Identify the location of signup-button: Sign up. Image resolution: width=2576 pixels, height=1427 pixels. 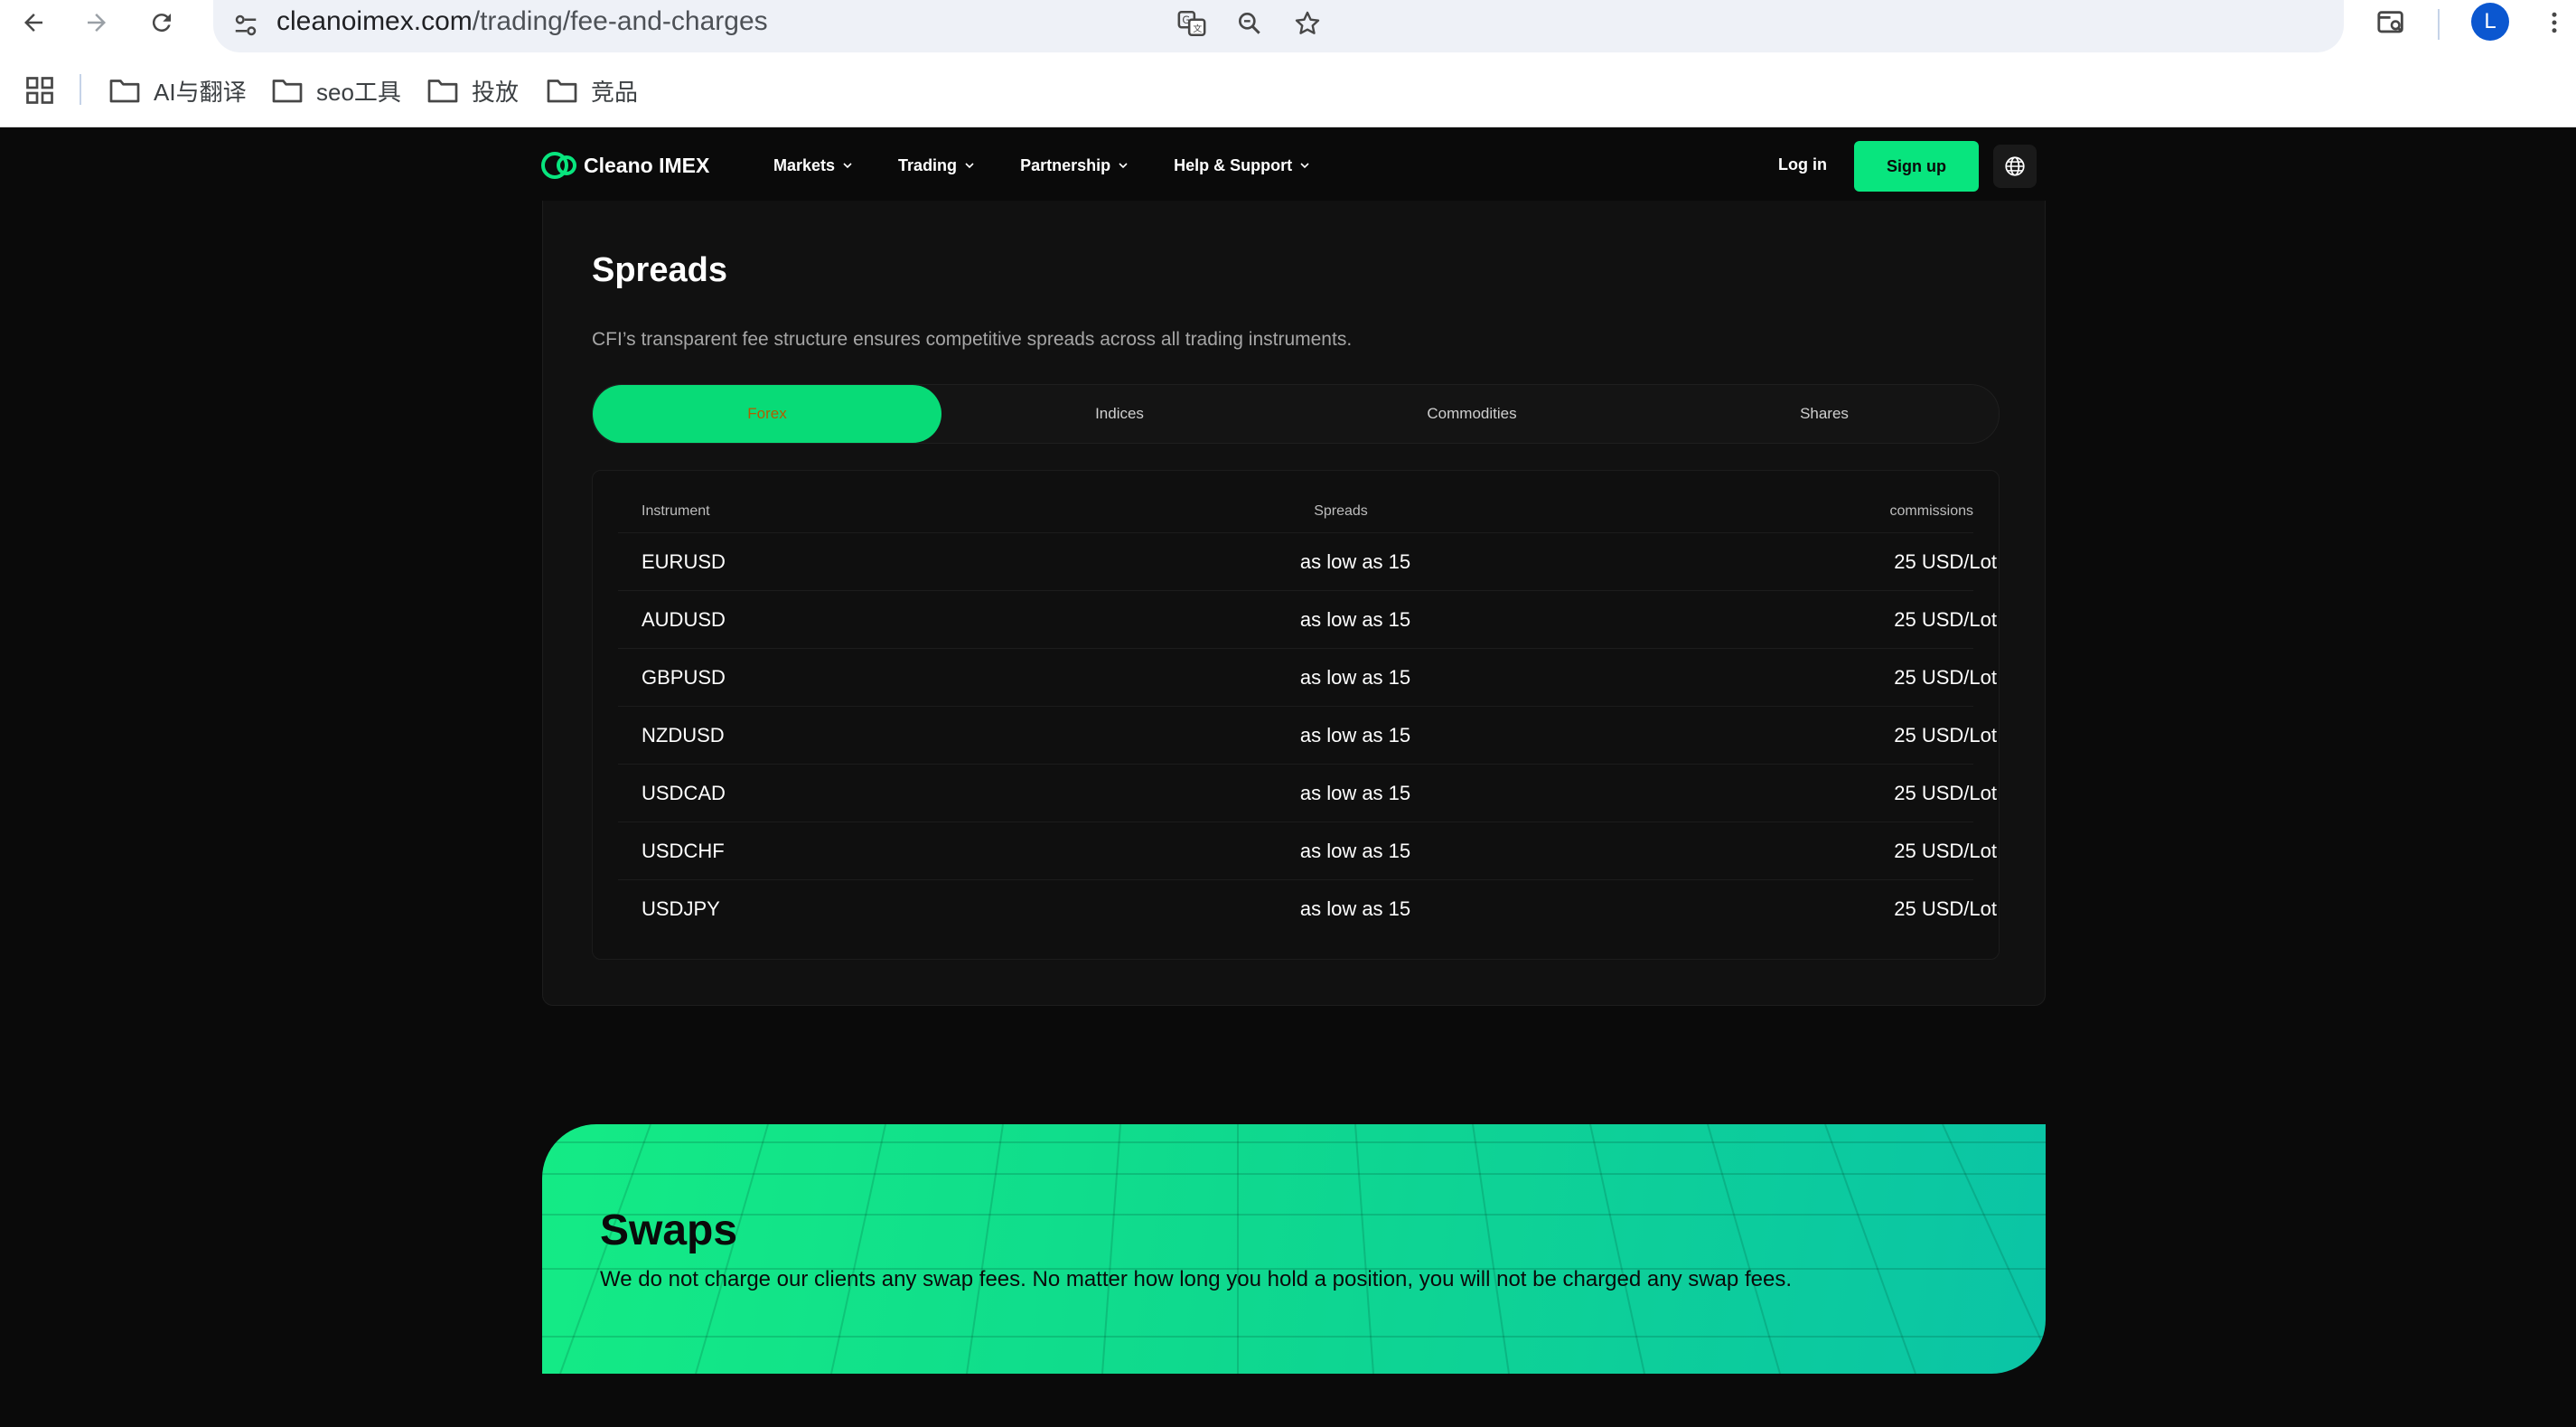
(1916, 166).